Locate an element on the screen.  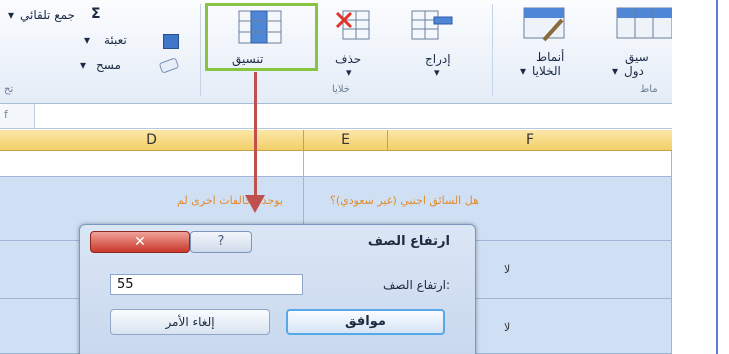
format-highlight-box is located at coordinates (261, 37).